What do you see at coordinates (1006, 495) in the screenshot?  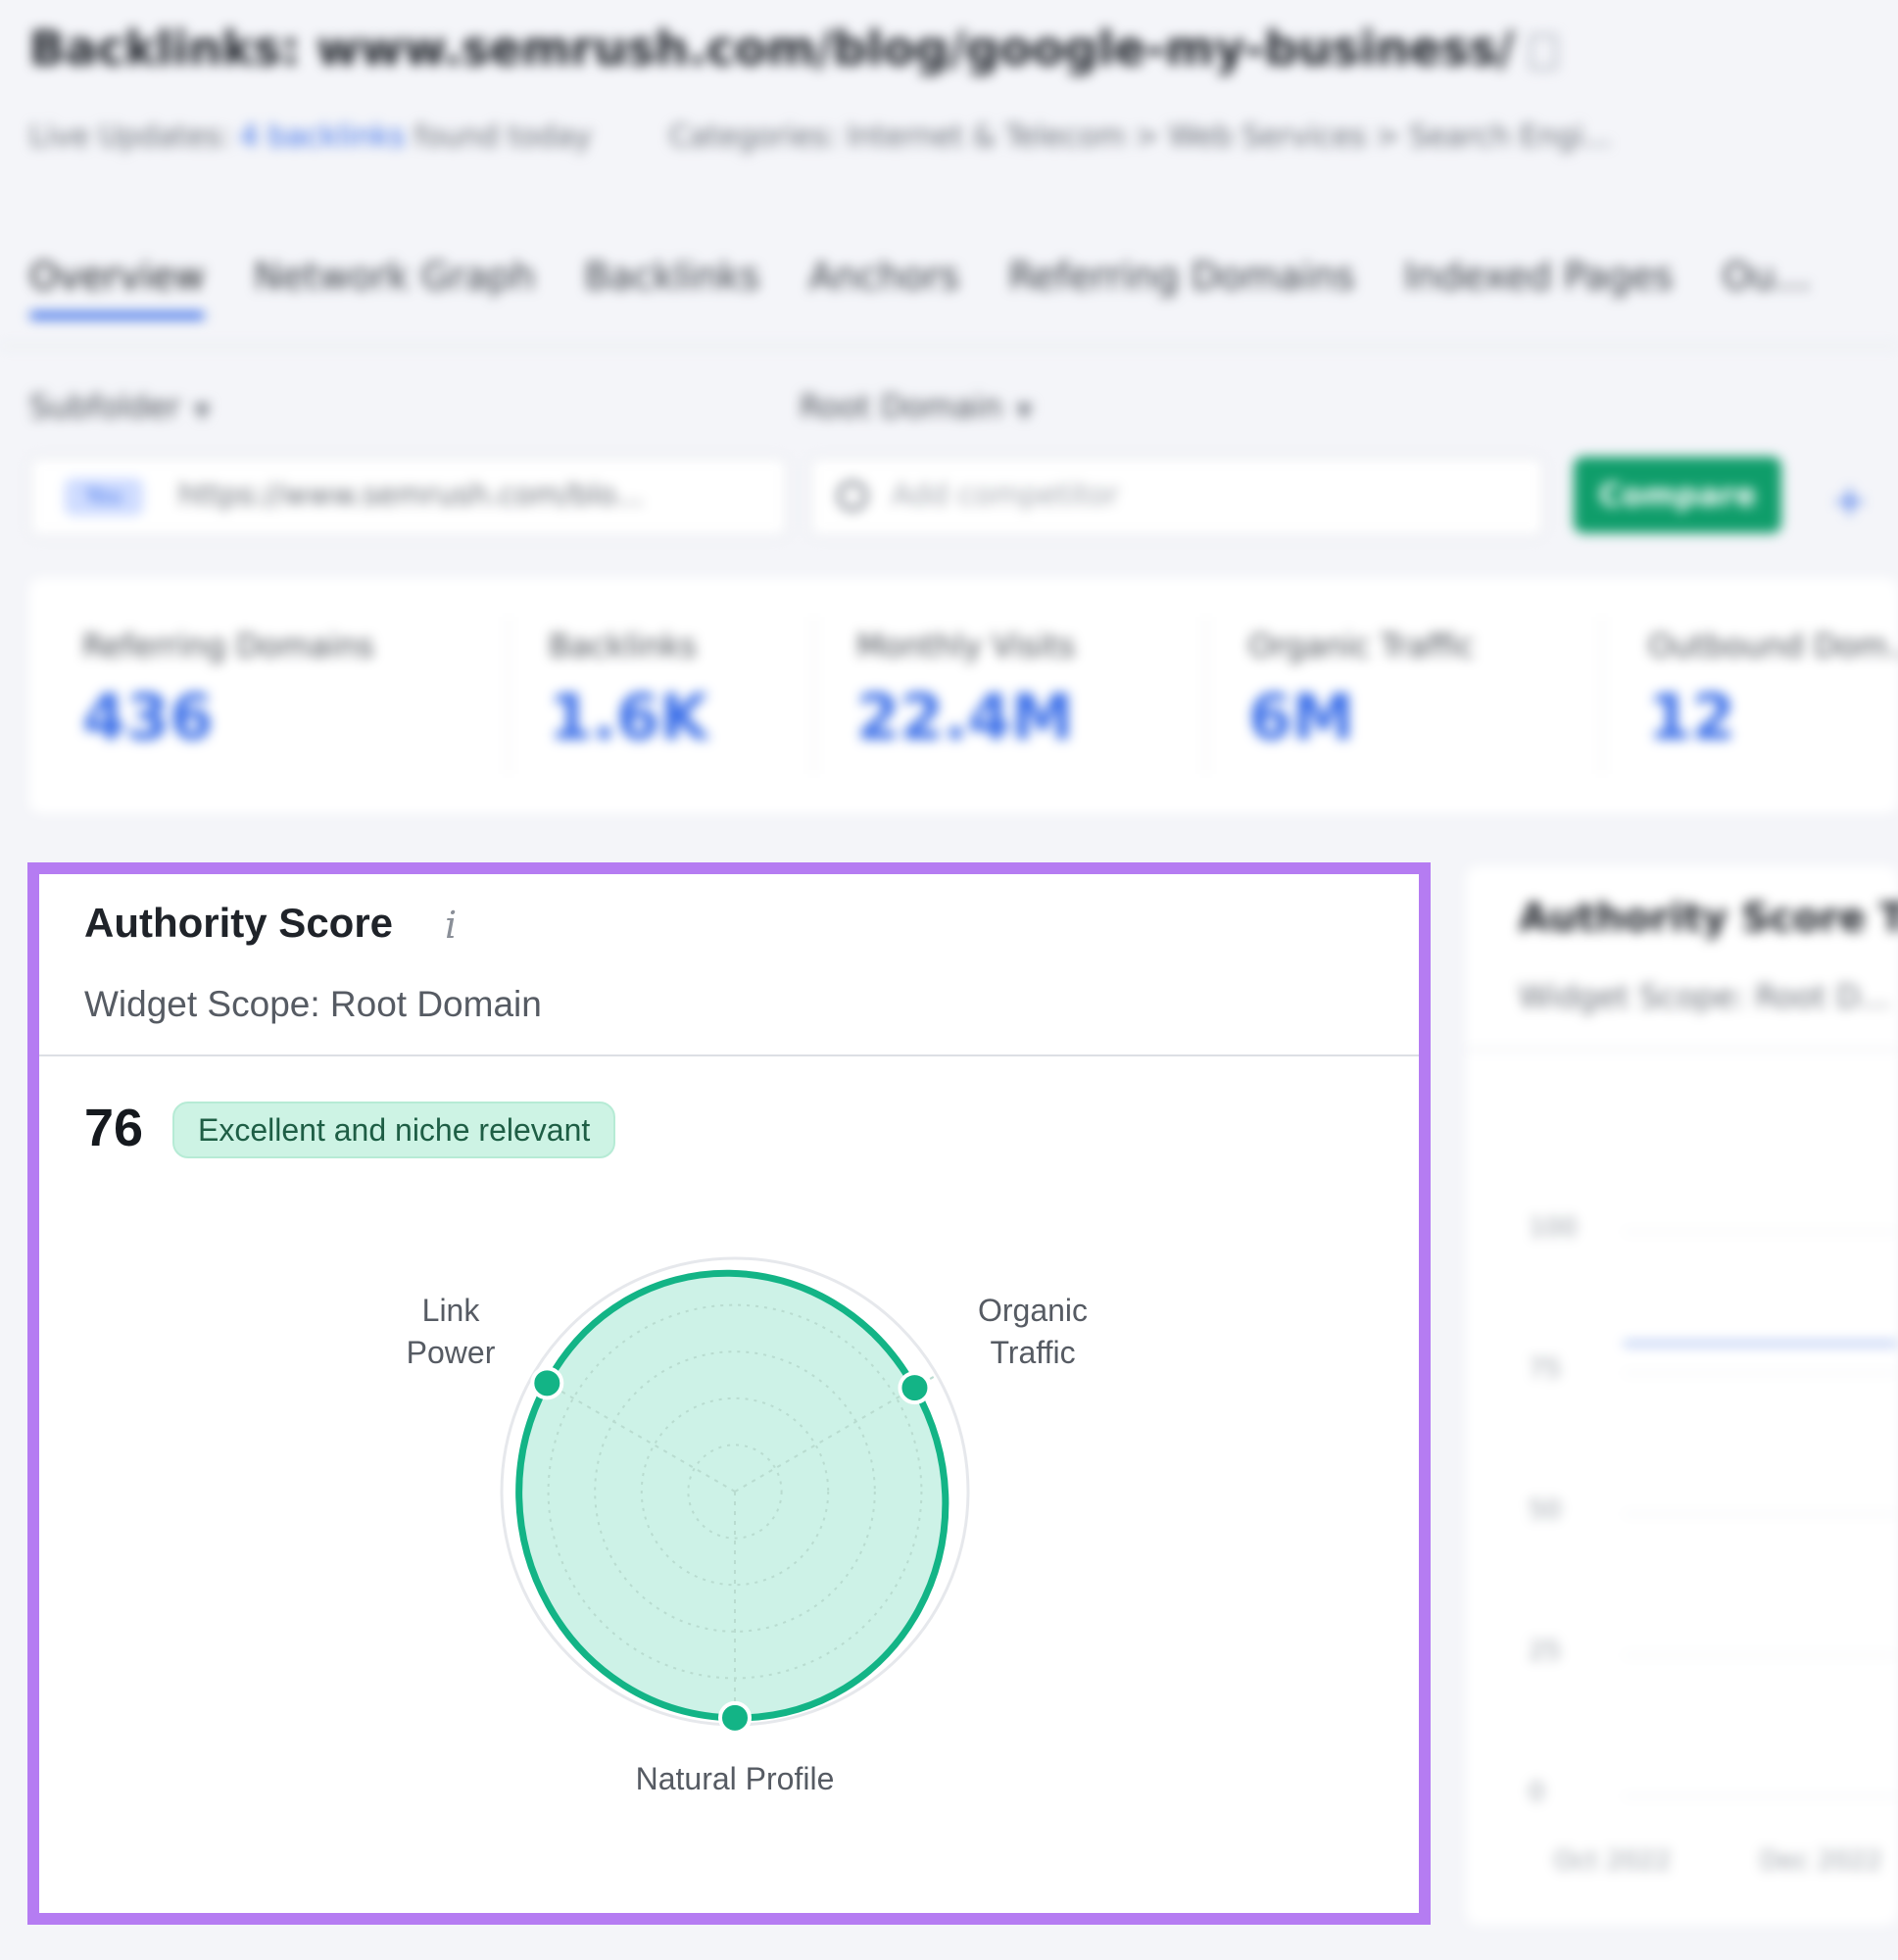 I see `competitor-placeholder: Add competitor` at bounding box center [1006, 495].